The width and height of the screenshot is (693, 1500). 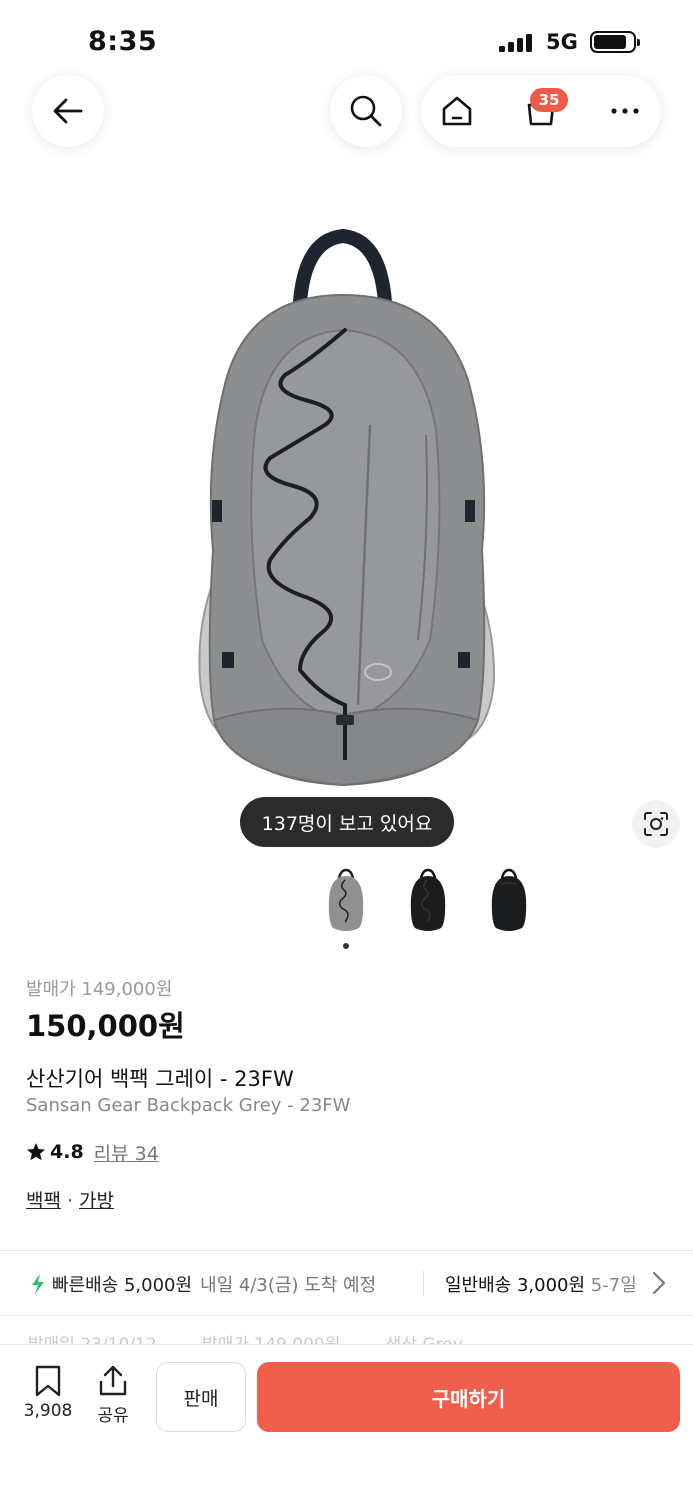 I want to click on battery-icon, so click(x=615, y=42).